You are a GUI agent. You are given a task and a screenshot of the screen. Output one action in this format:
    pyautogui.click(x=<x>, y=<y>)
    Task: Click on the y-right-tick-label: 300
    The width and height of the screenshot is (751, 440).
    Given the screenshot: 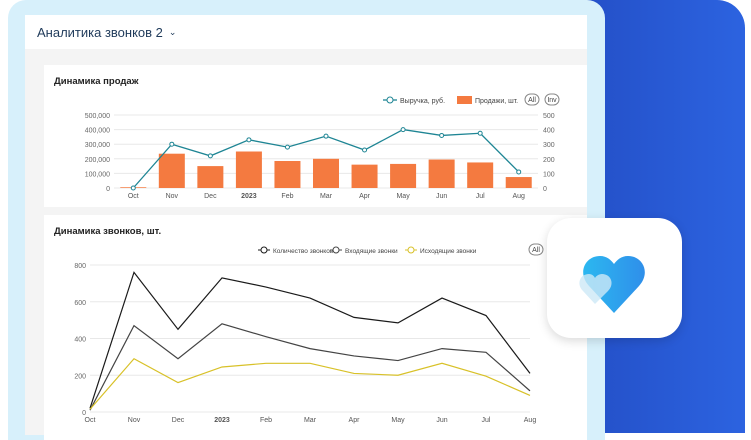 What is the action you would take?
    pyautogui.click(x=549, y=145)
    